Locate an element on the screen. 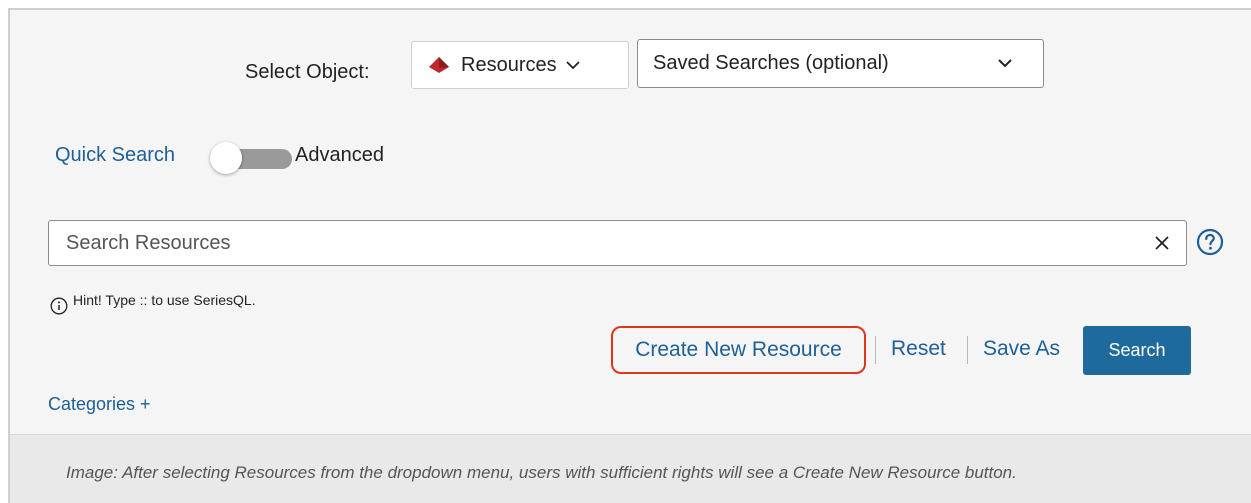  save-as-link: Save As is located at coordinates (1021, 349).